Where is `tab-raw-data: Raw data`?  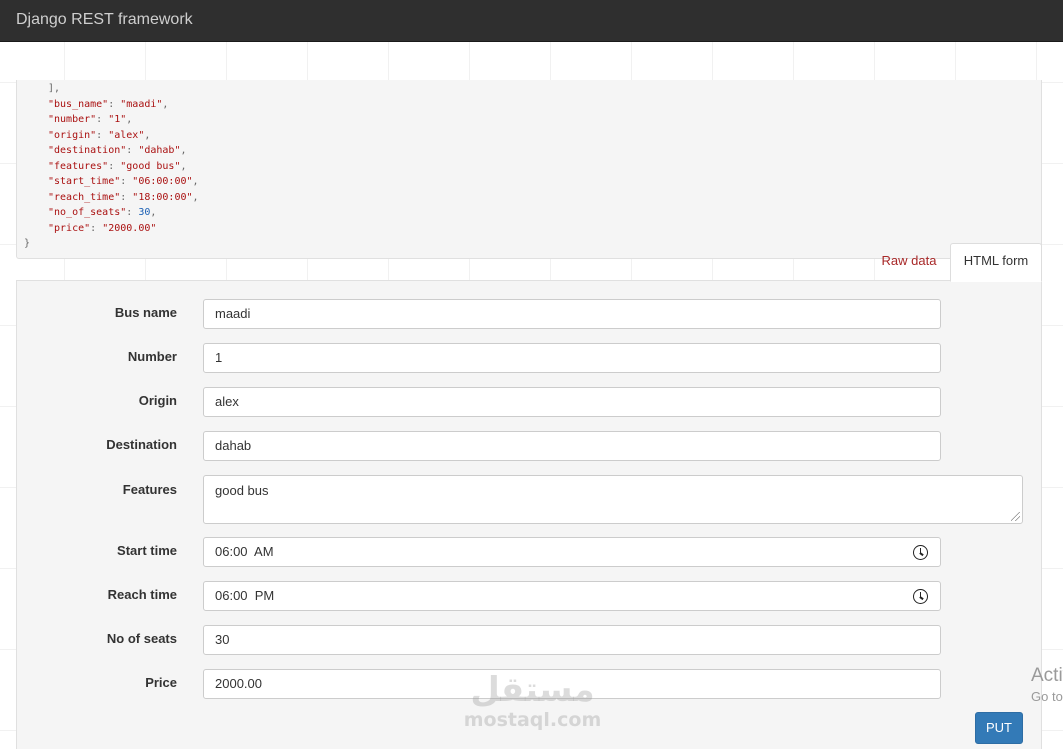
tab-raw-data: Raw data is located at coordinates (909, 261).